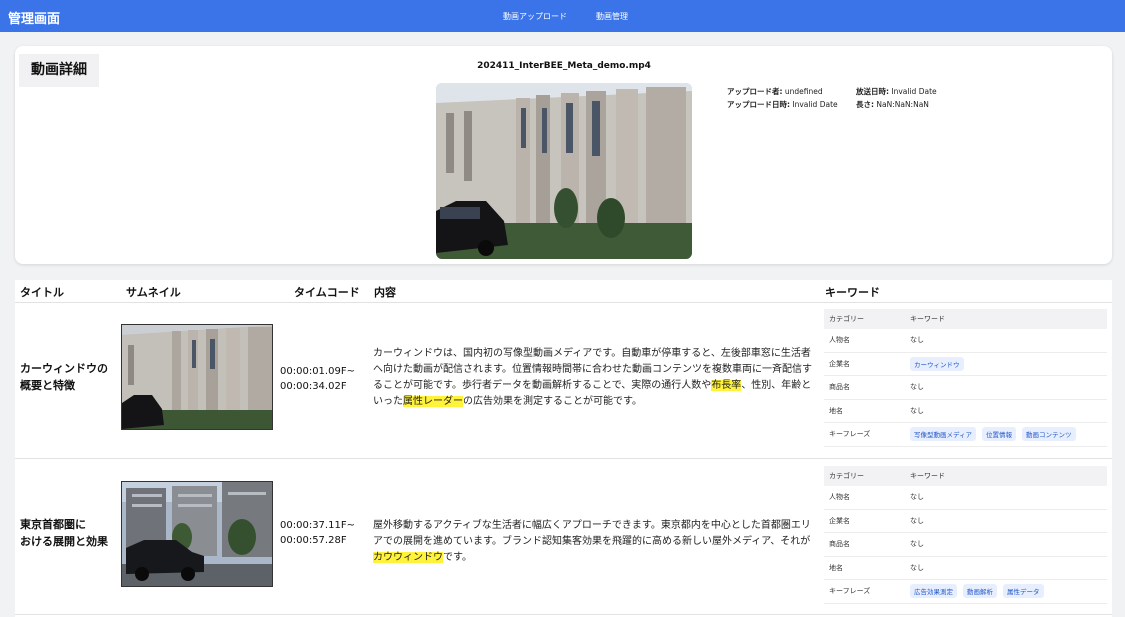  I want to click on keyword-row: キーフレーズ 広告効果測定 動画解析 属性データ, so click(965, 592).